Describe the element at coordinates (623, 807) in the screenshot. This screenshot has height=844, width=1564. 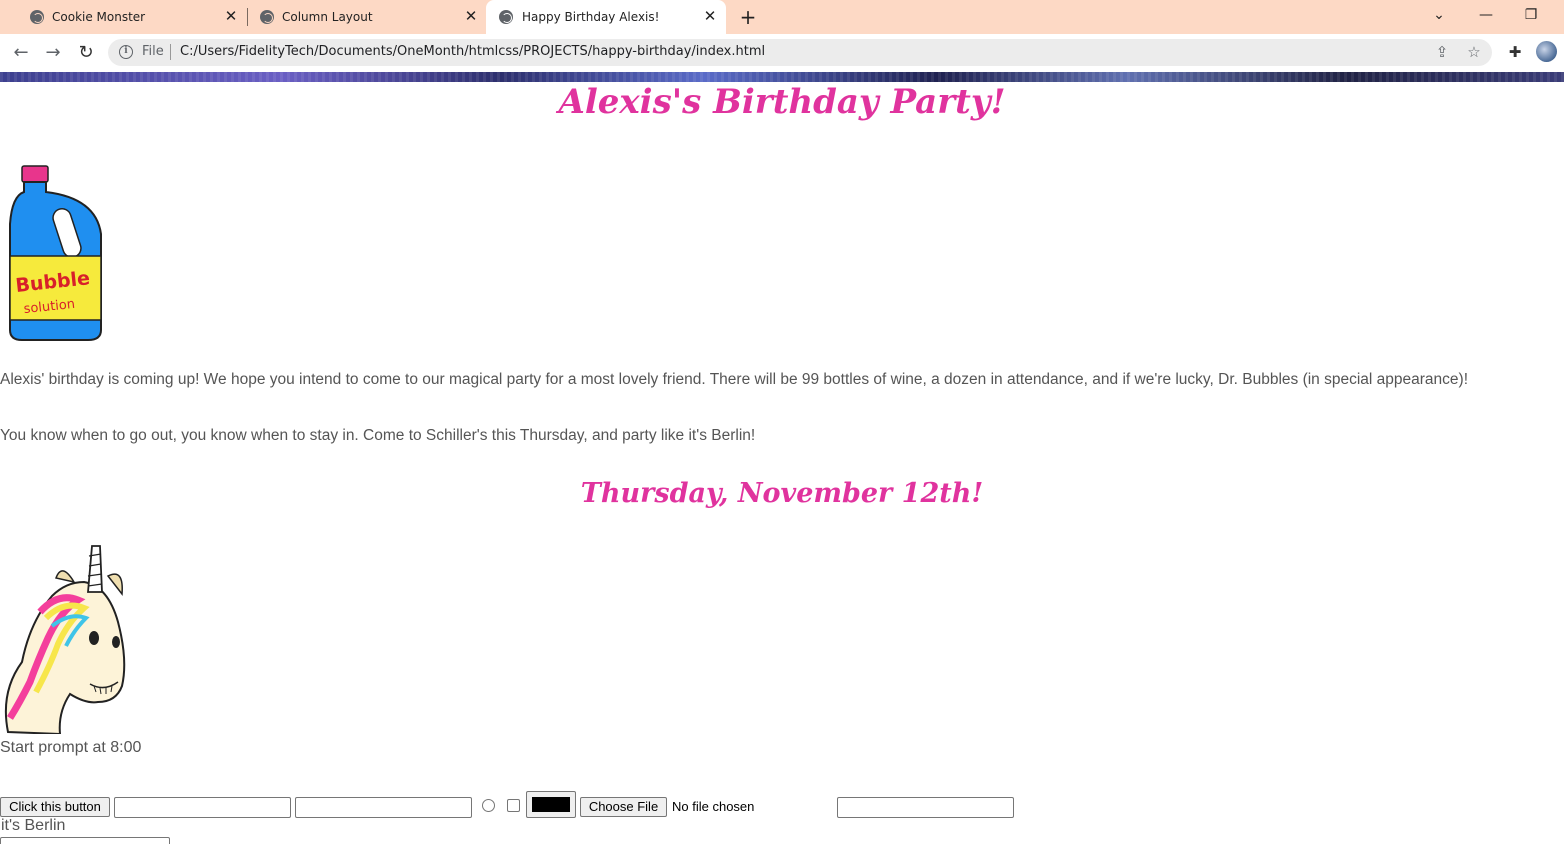
I see `choose-file-button: Choose File` at that location.